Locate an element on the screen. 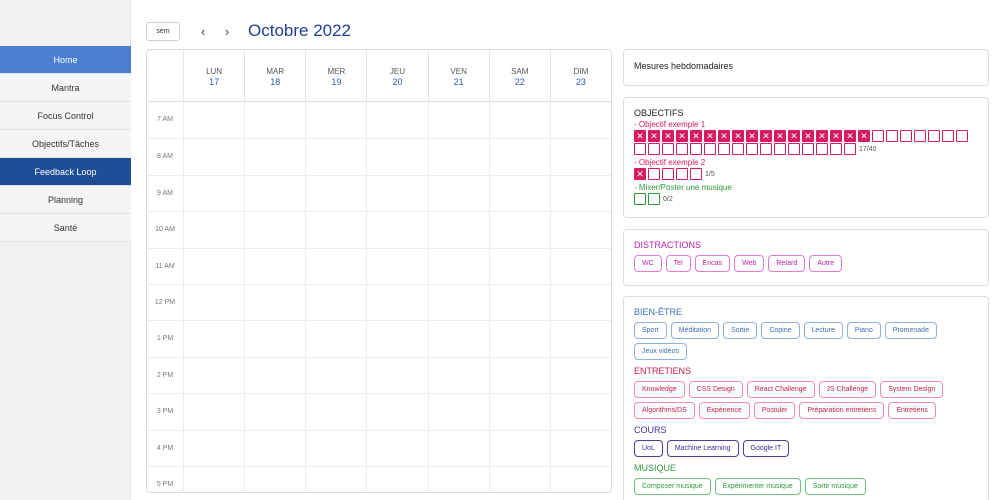 Image resolution: width=1000 pixels, height=500 pixels. time-row: 8 AM is located at coordinates (379, 156).